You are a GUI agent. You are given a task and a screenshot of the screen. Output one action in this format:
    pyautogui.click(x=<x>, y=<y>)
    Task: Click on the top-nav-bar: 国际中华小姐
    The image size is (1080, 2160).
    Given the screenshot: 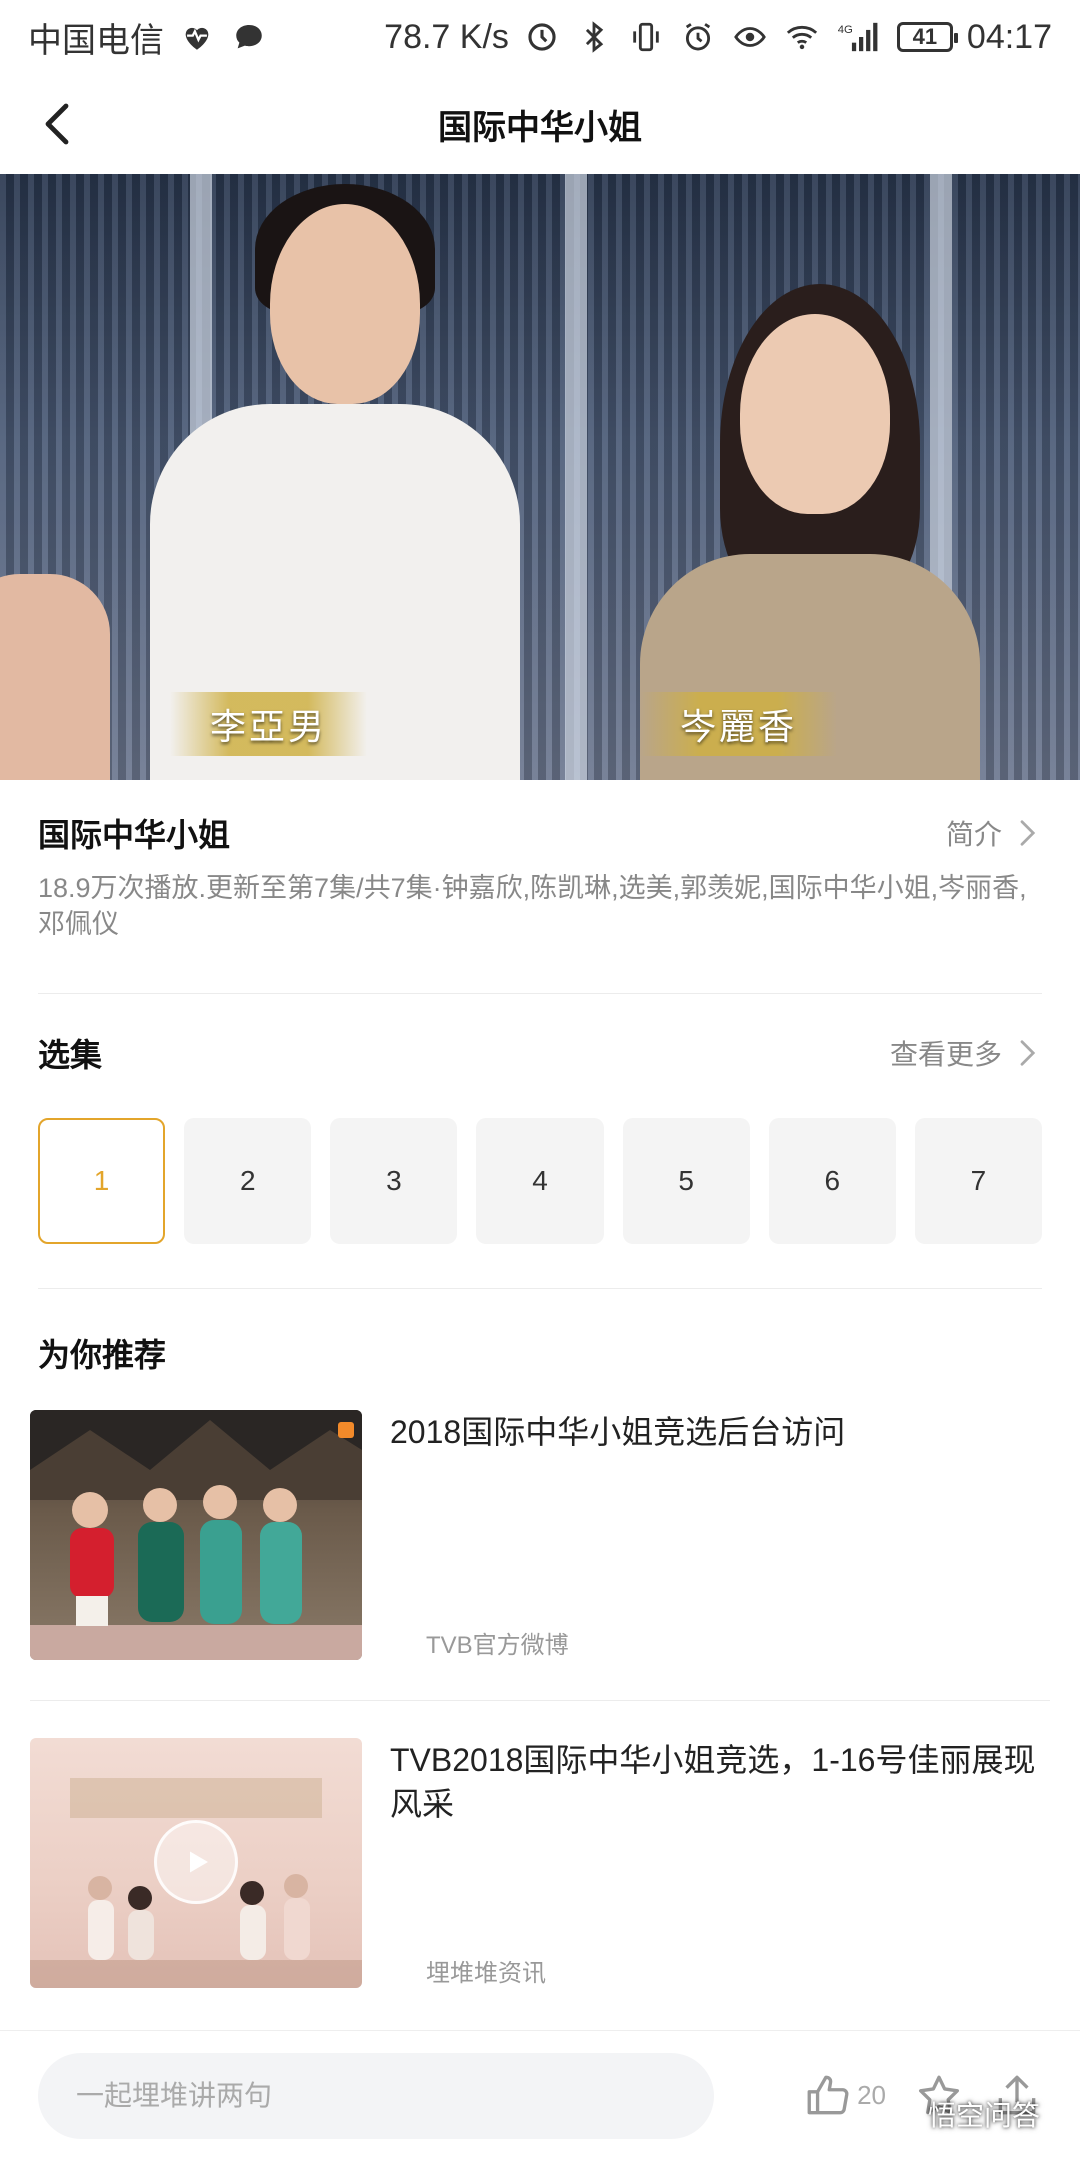 What is the action you would take?
    pyautogui.click(x=540, y=124)
    